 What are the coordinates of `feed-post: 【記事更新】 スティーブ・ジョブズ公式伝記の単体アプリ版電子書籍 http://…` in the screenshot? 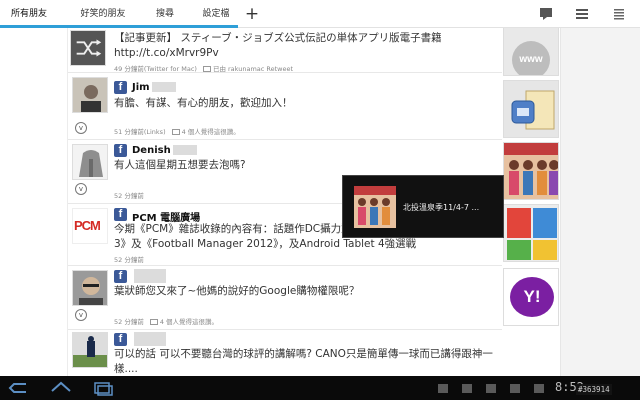 It's located at (285, 50).